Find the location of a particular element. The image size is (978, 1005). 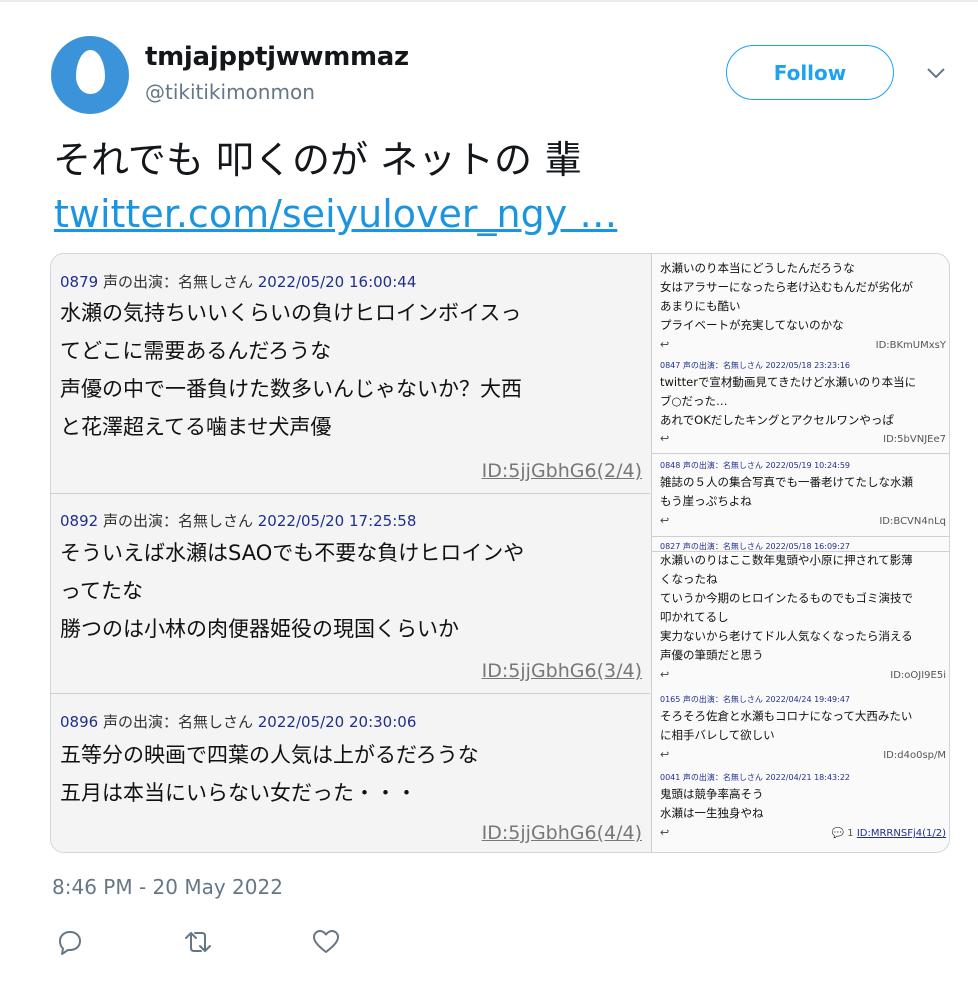

post-line: あまりにも酷い is located at coordinates (700, 306).